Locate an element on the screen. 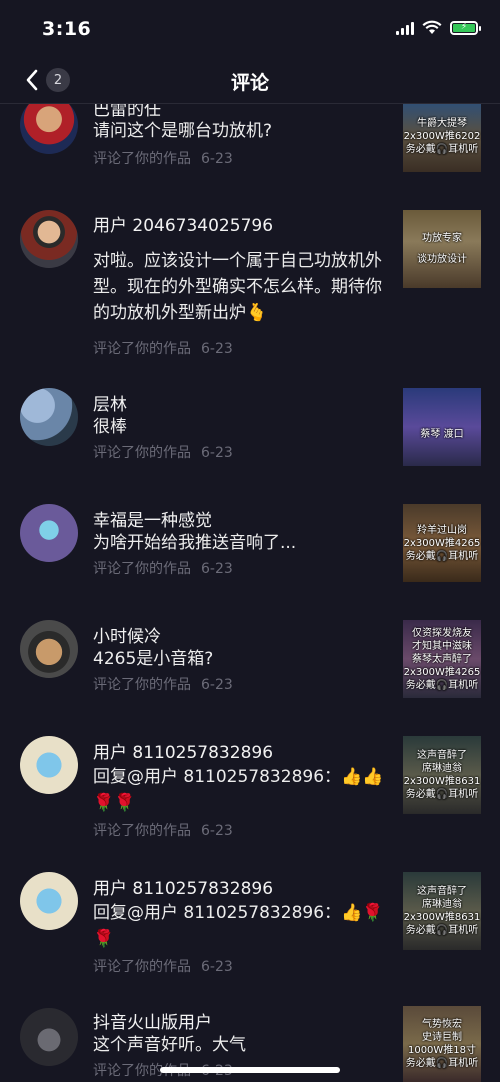 The width and height of the screenshot is (500, 1082). comment-text: 4265是小音箱? is located at coordinates (153, 659).